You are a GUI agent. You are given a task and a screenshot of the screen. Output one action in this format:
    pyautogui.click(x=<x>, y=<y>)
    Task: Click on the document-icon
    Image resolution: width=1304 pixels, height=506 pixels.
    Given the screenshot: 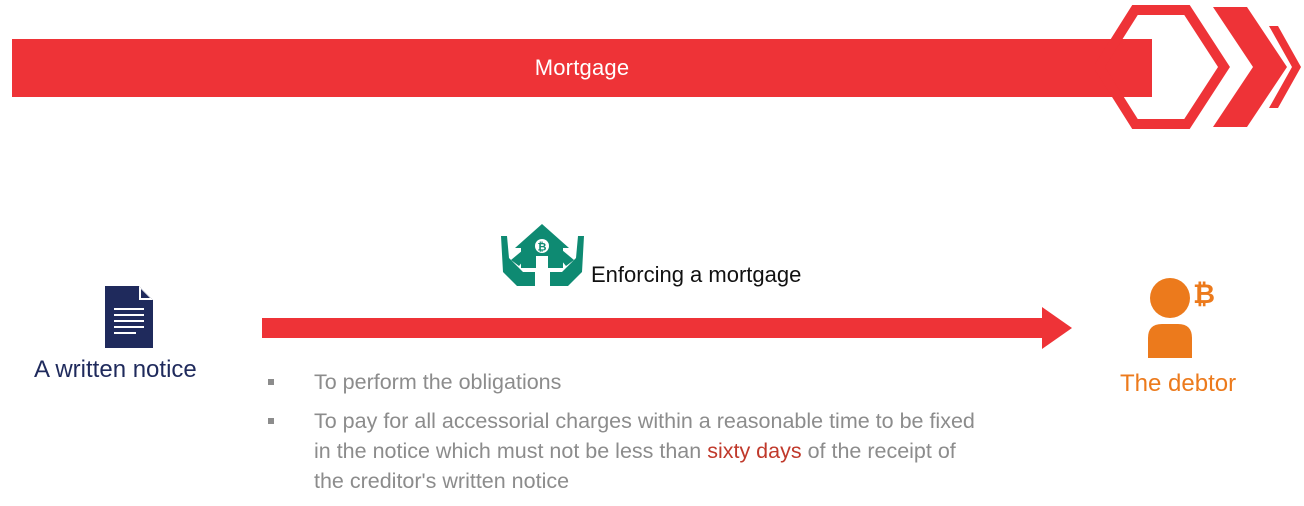 What is the action you would take?
    pyautogui.click(x=129, y=317)
    